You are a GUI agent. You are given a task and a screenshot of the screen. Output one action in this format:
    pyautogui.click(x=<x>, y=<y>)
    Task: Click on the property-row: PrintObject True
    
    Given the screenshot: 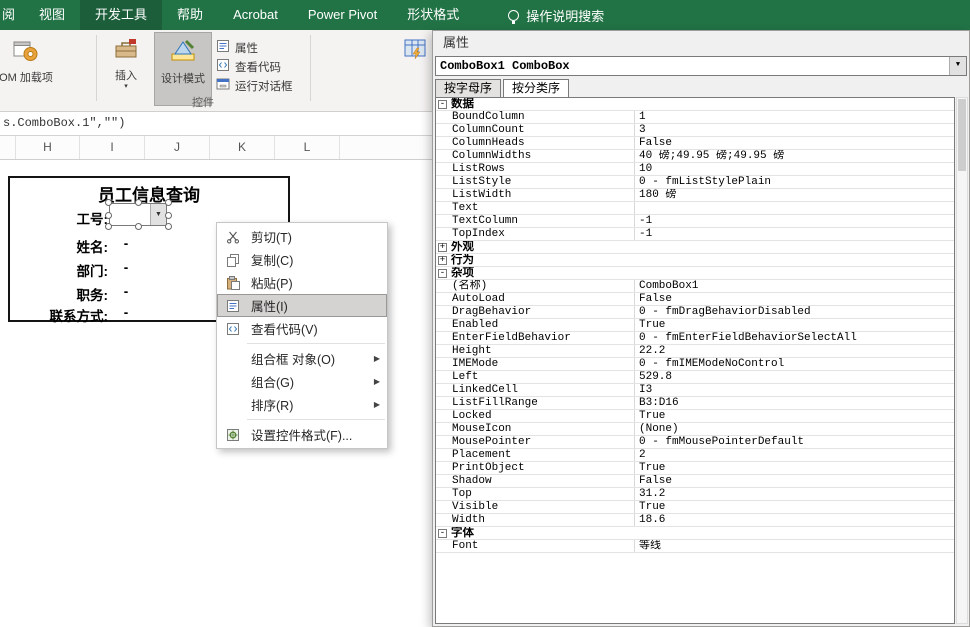 What is the action you would take?
    pyautogui.click(x=695, y=468)
    